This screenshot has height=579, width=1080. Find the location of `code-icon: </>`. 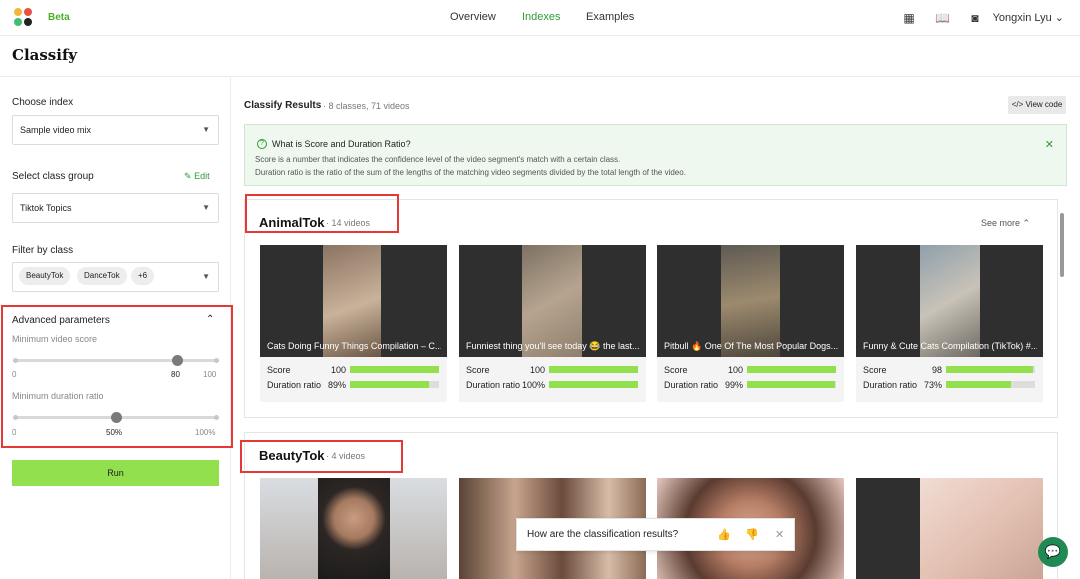

code-icon: </> is located at coordinates (1017, 104).